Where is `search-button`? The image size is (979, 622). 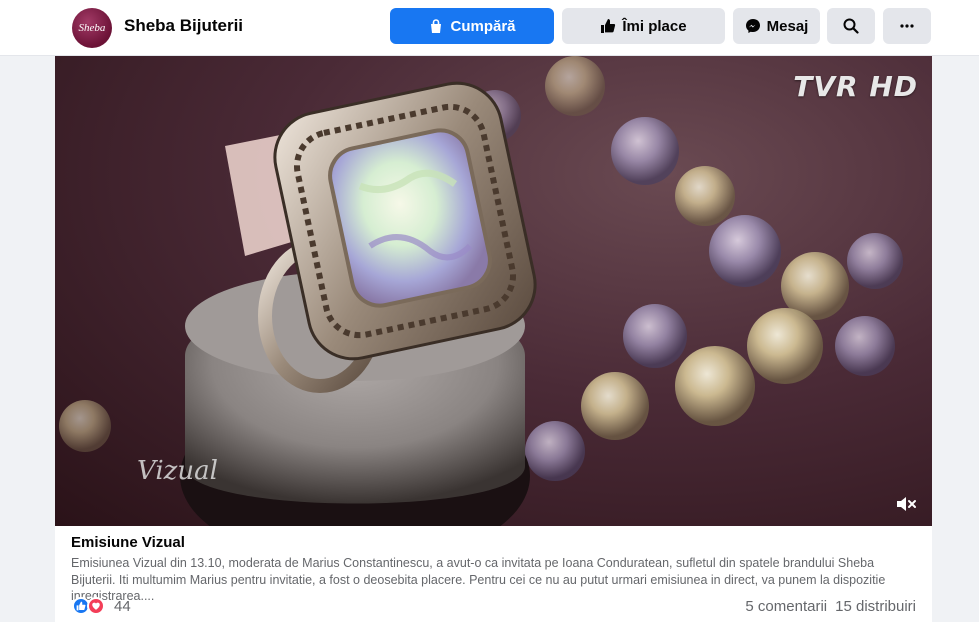 search-button is located at coordinates (851, 26).